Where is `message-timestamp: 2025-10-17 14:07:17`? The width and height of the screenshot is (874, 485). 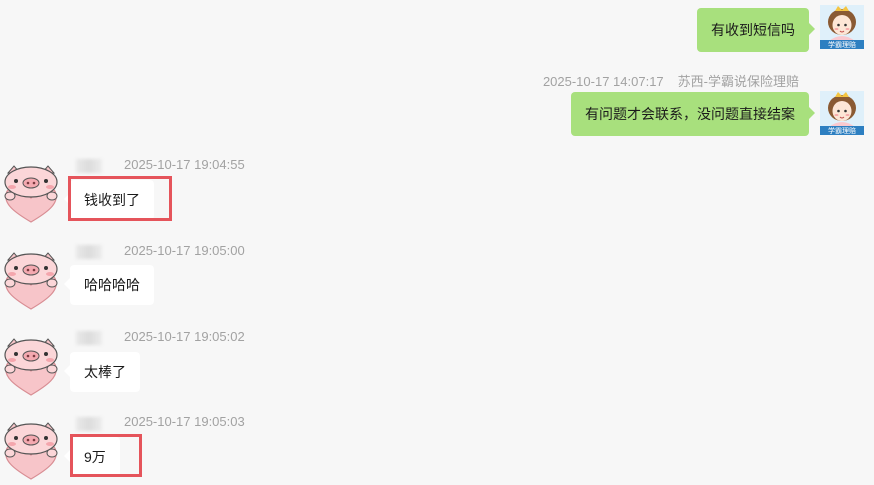 message-timestamp: 2025-10-17 14:07:17 is located at coordinates (603, 81).